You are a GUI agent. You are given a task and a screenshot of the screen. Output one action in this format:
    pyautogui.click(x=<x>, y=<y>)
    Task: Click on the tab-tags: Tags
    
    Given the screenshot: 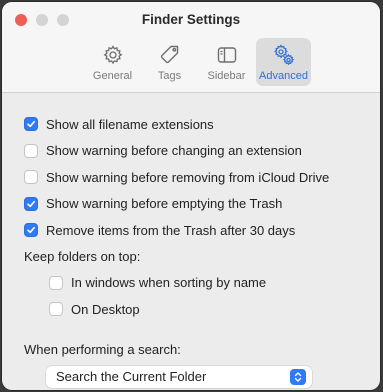 What is the action you would take?
    pyautogui.click(x=169, y=62)
    